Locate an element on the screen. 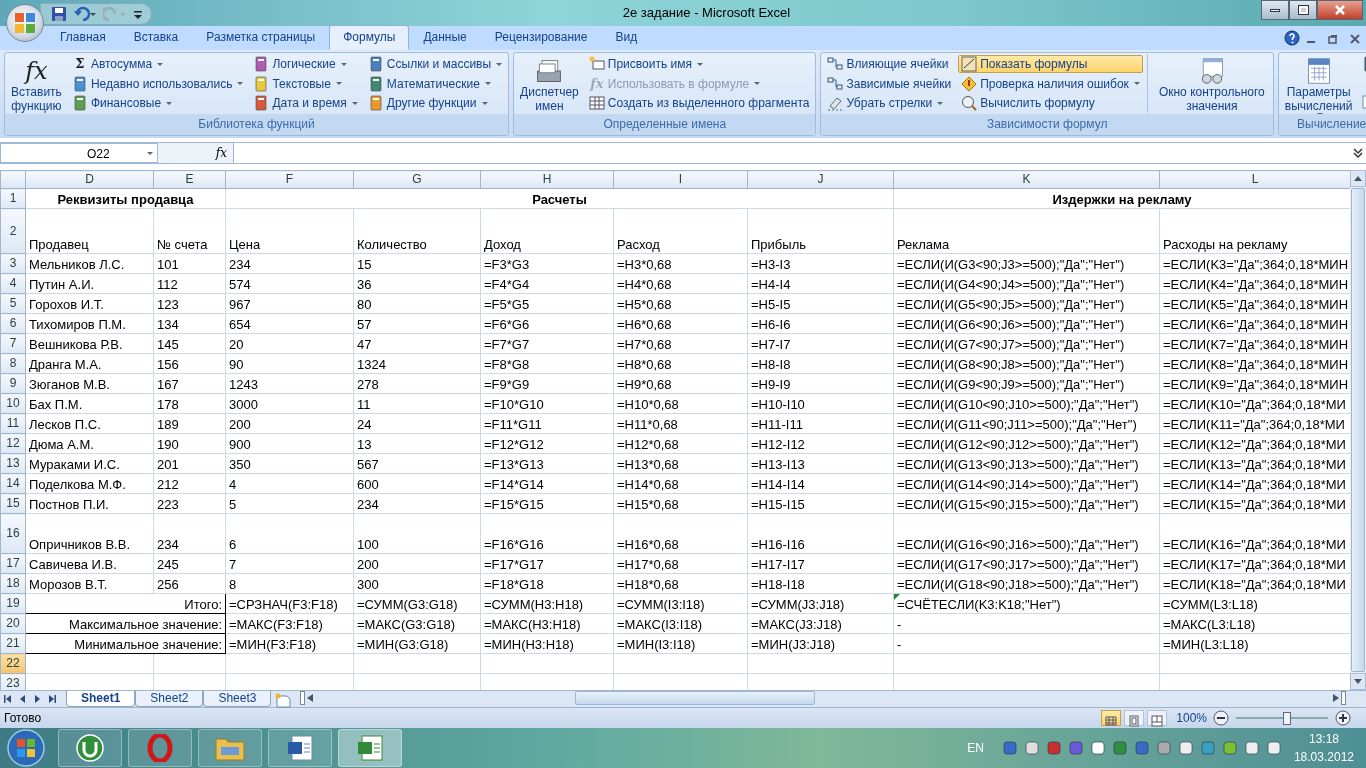  restore-button is located at coordinates (1303, 10).